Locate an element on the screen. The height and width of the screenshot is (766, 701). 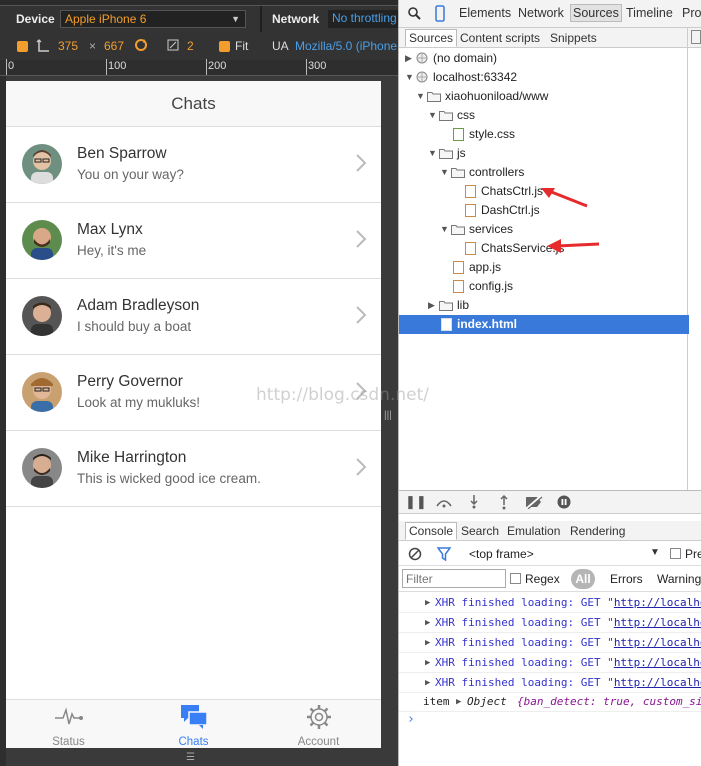
tree-item-file: style.css is located at coordinates (544, 134).